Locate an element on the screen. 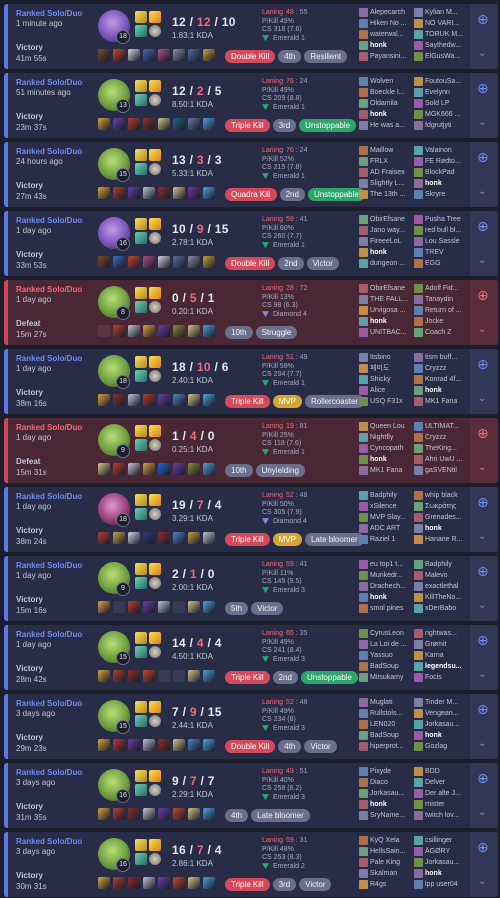  player-entry: Nightfly is located at coordinates (387, 437).